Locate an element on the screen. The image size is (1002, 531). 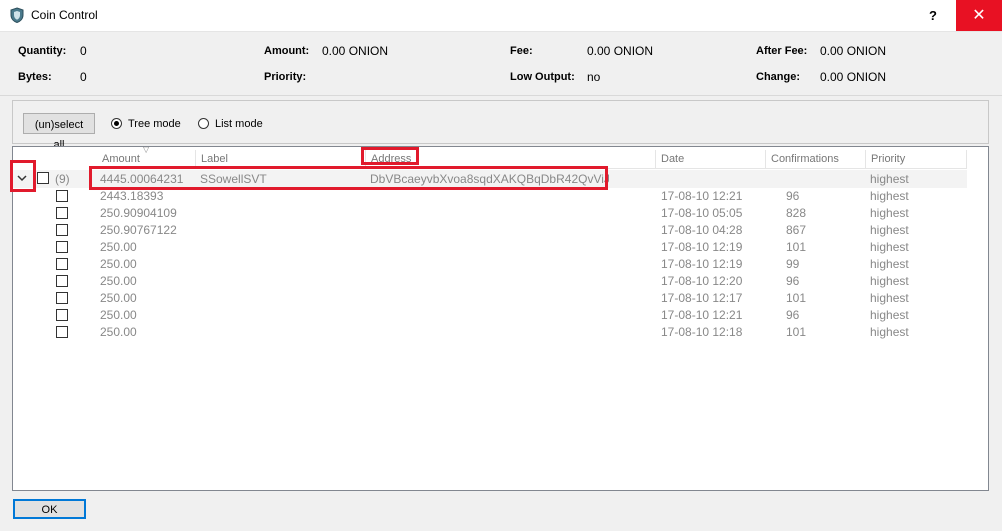
row-confirmations: 99 is located at coordinates (793, 264).